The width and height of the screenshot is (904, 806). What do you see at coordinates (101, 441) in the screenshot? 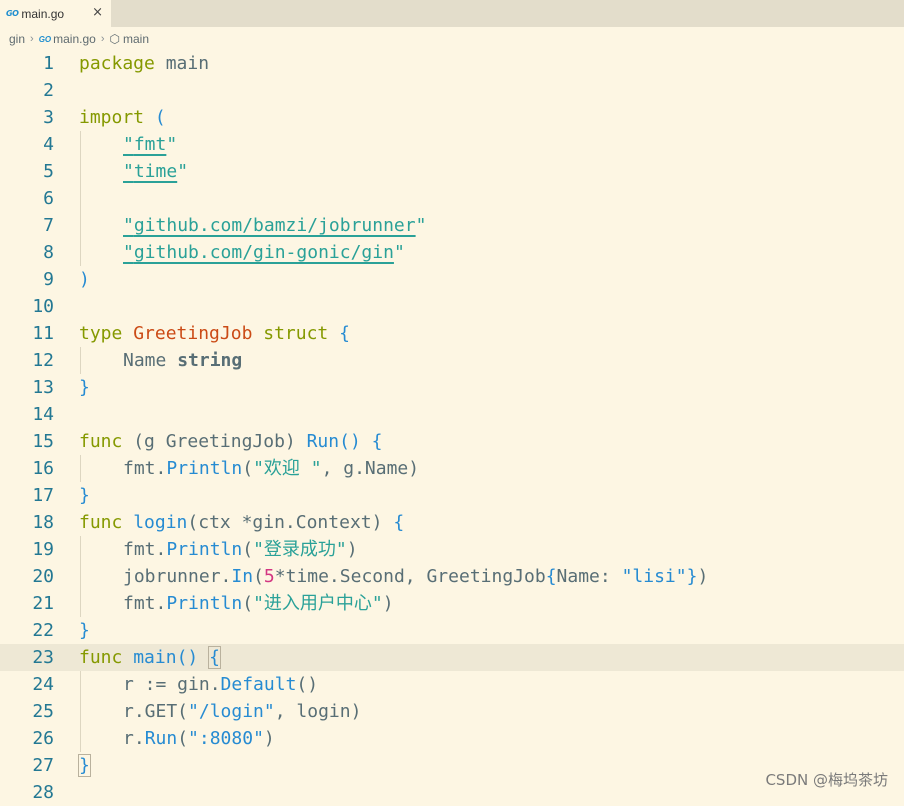
I see `keyword: func` at bounding box center [101, 441].